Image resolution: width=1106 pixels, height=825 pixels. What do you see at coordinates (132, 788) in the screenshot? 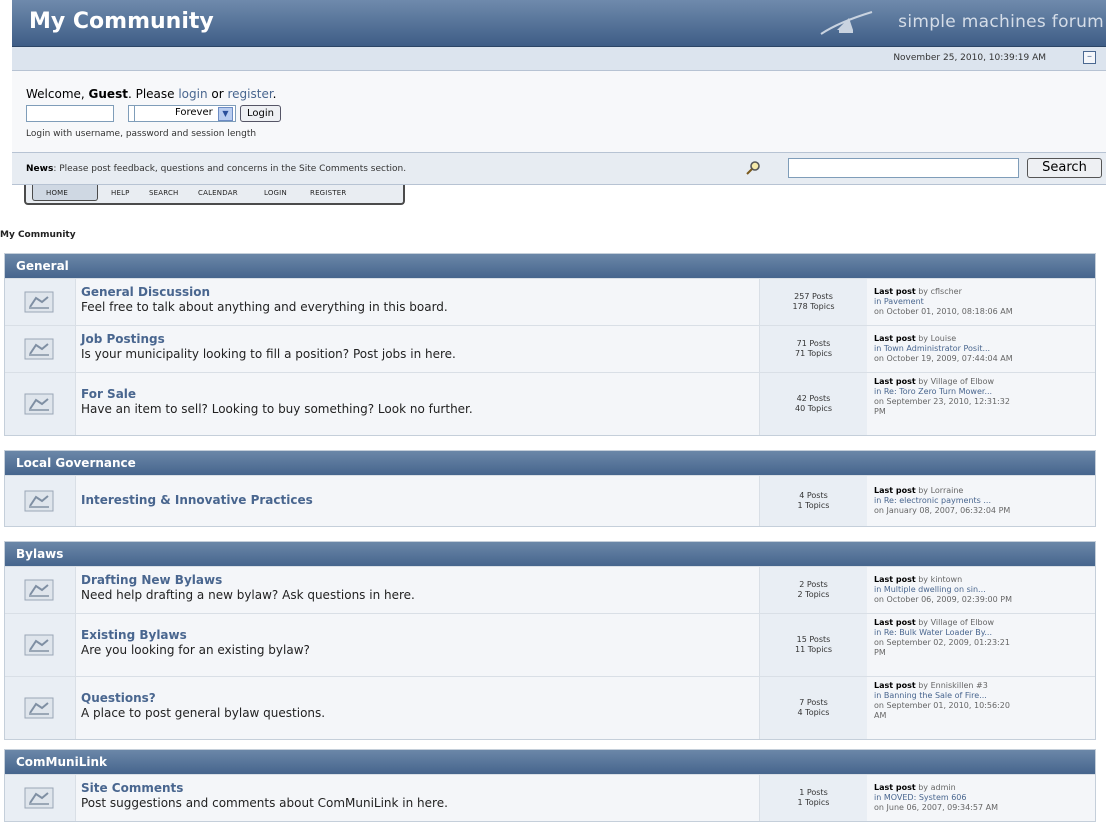
I see `board-name: Site Comments` at bounding box center [132, 788].